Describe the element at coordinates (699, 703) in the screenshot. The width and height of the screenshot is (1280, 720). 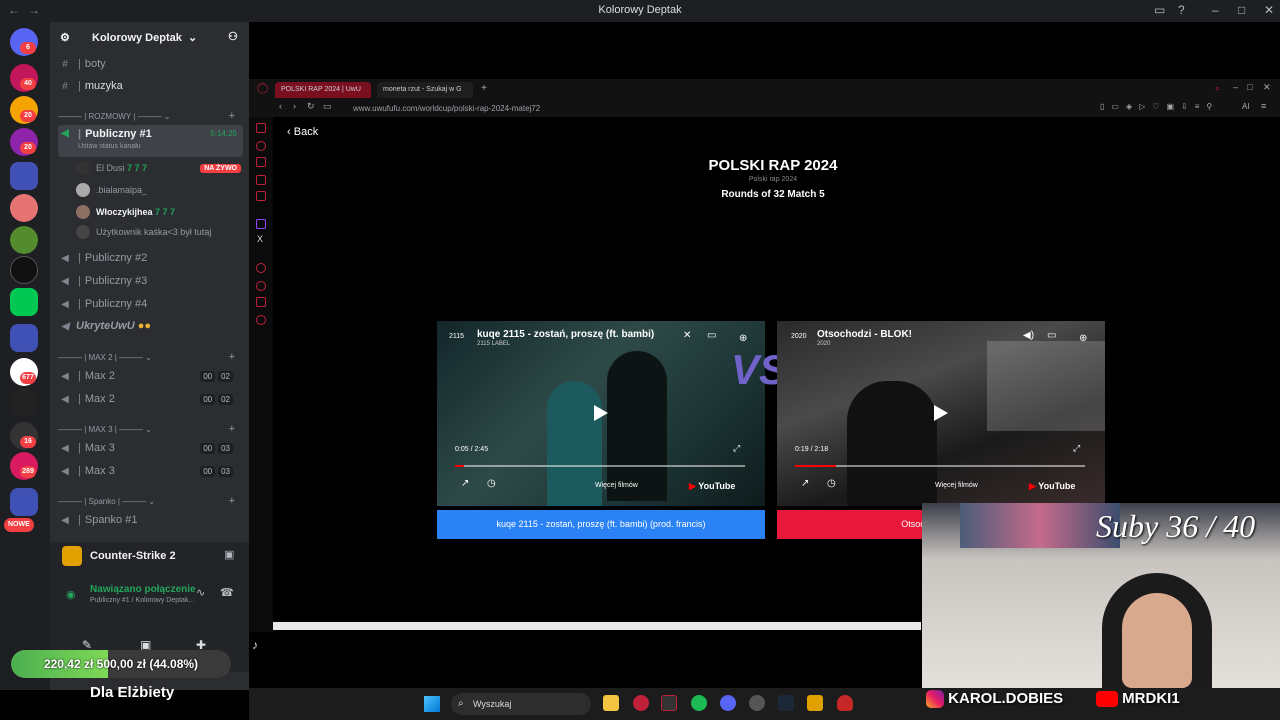
I see `spotify-icon` at that location.